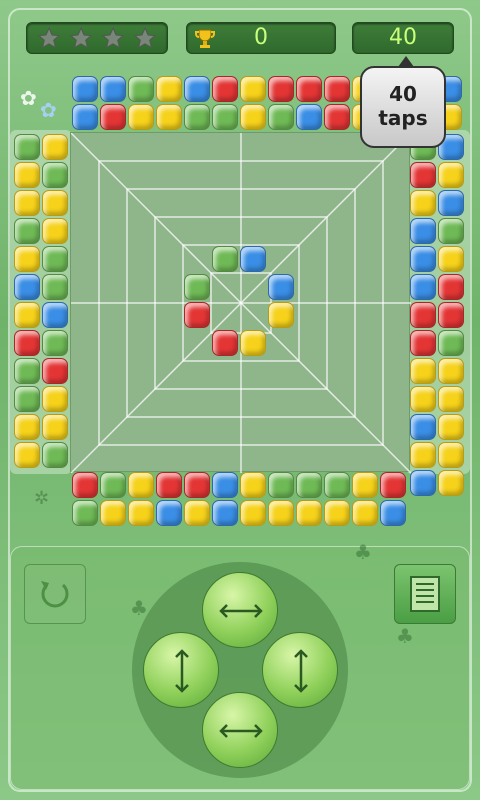  I want to click on tooltip-label: taps, so click(403, 118).